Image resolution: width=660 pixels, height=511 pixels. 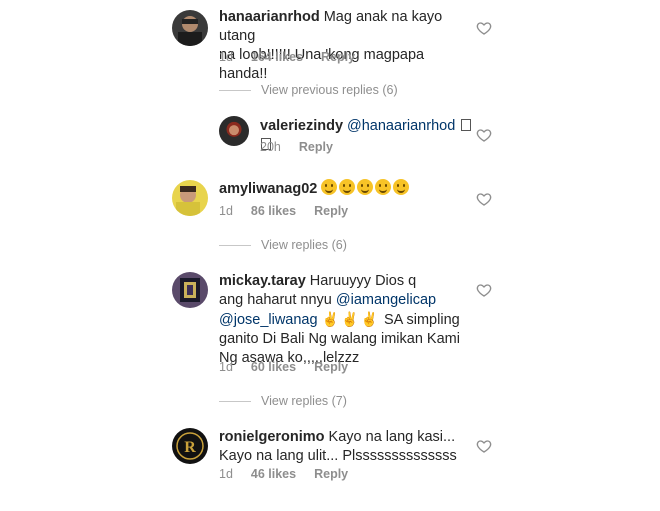 I want to click on username-link: valeriezindy, so click(x=301, y=126).